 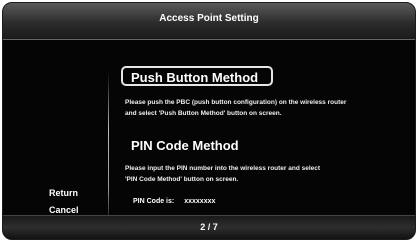 I want to click on vertical-divider, so click(x=108, y=144).